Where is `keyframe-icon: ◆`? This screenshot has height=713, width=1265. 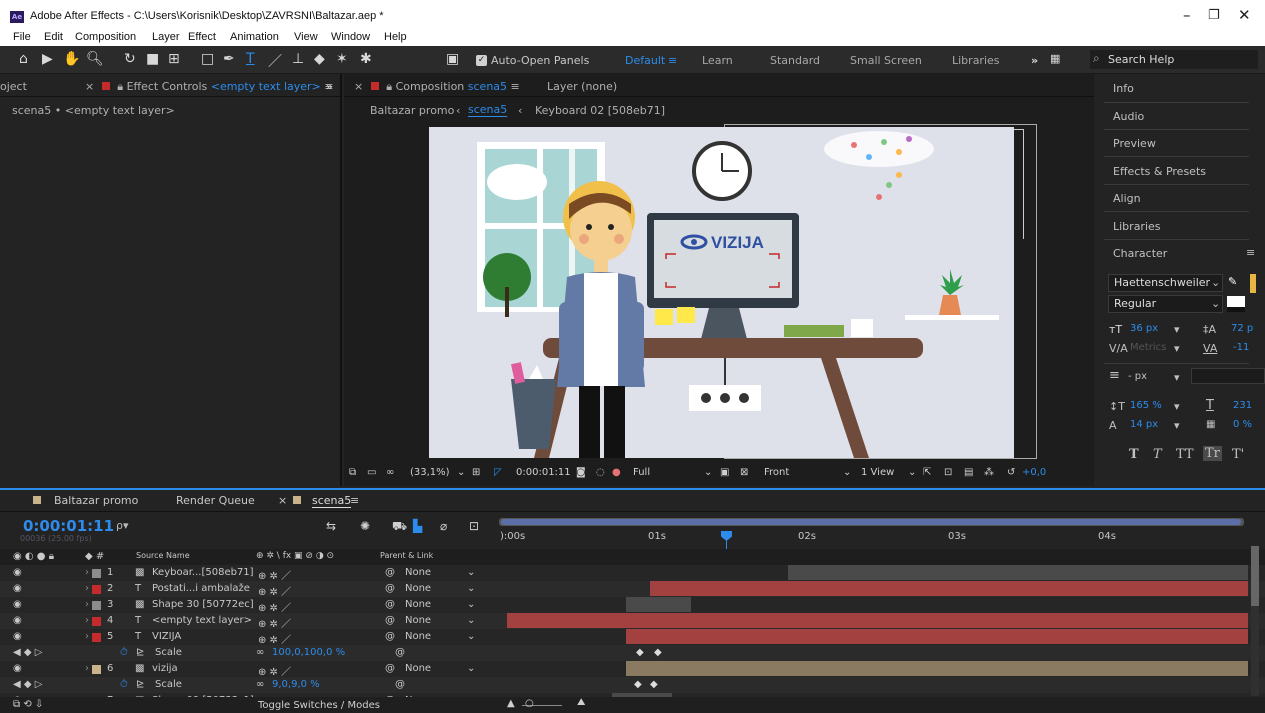
keyframe-icon: ◆ is located at coordinates (658, 652).